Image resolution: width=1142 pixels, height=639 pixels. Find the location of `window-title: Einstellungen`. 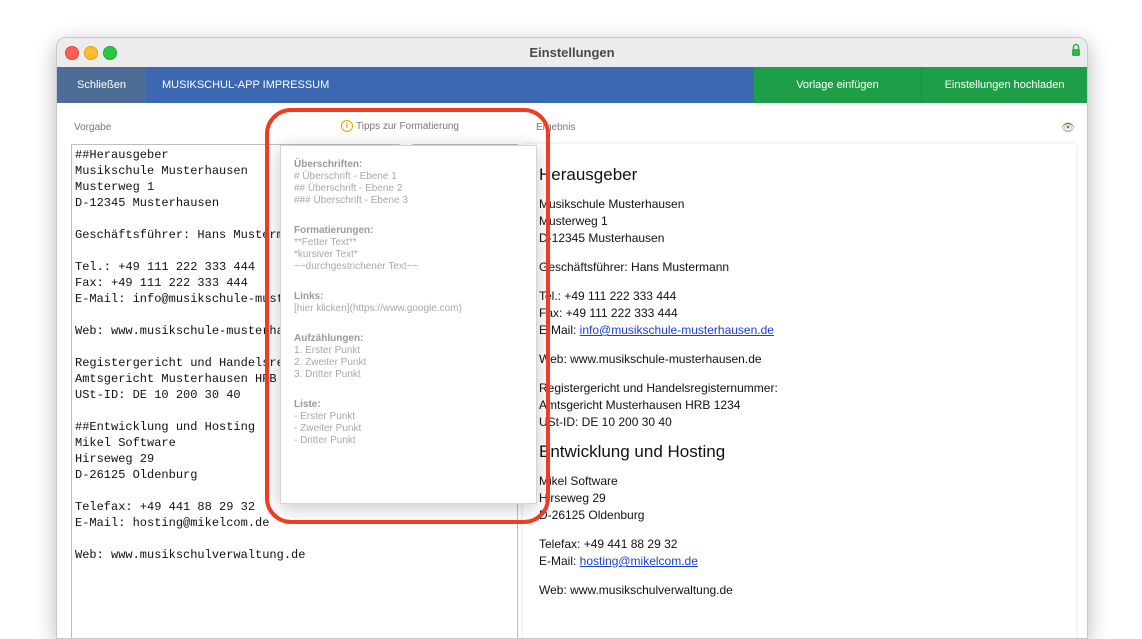

window-title: Einstellungen is located at coordinates (572, 52).